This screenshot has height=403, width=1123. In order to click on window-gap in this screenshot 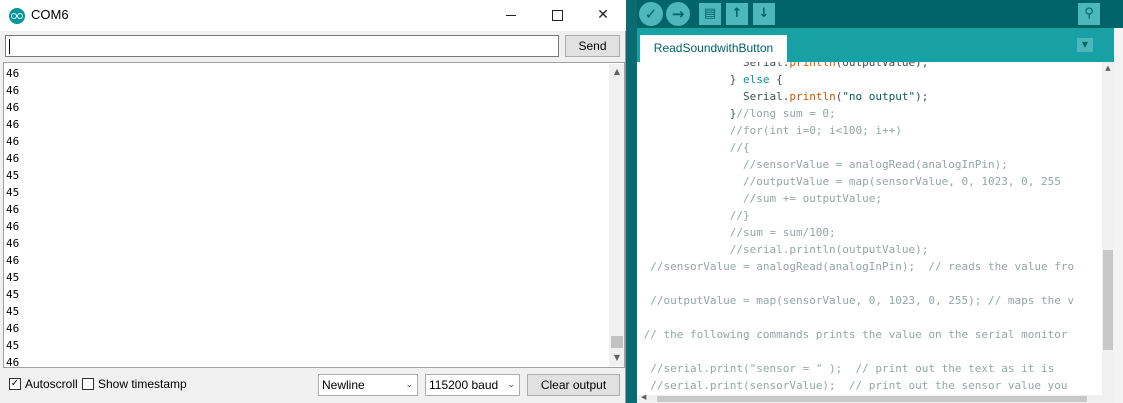, I will do `click(631, 201)`.